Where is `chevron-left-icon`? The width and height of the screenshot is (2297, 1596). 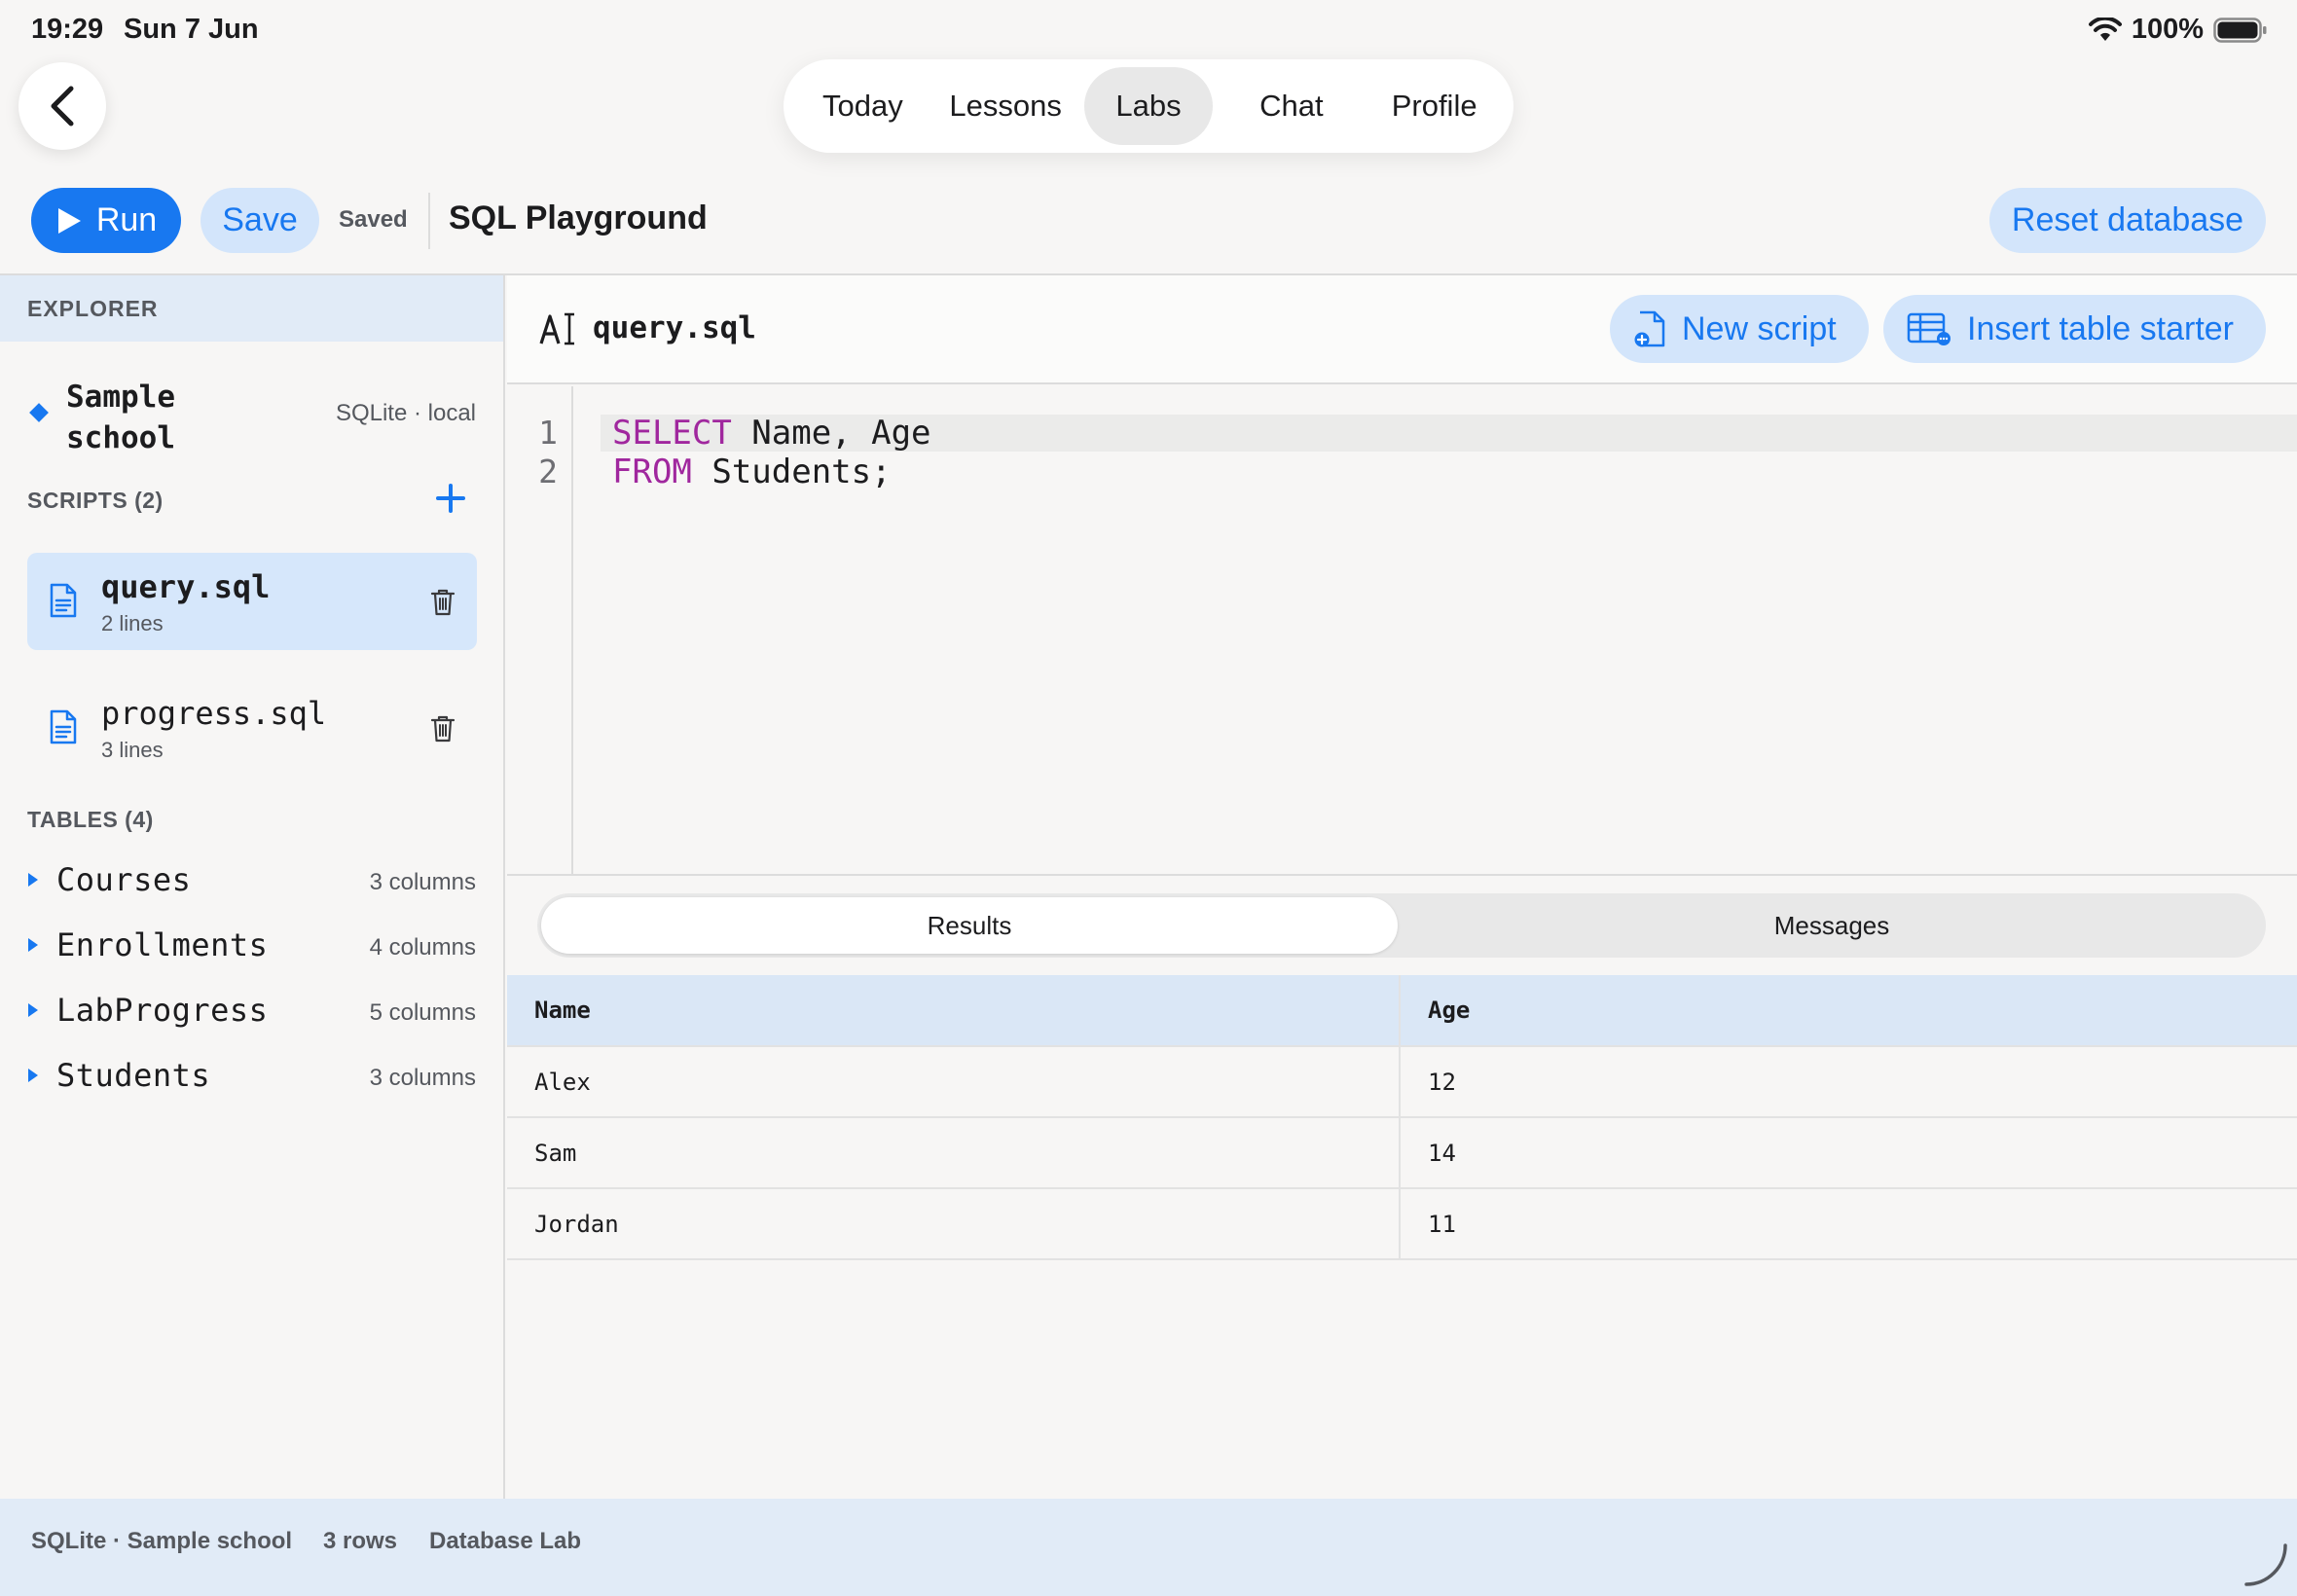
chevron-left-icon is located at coordinates (63, 106).